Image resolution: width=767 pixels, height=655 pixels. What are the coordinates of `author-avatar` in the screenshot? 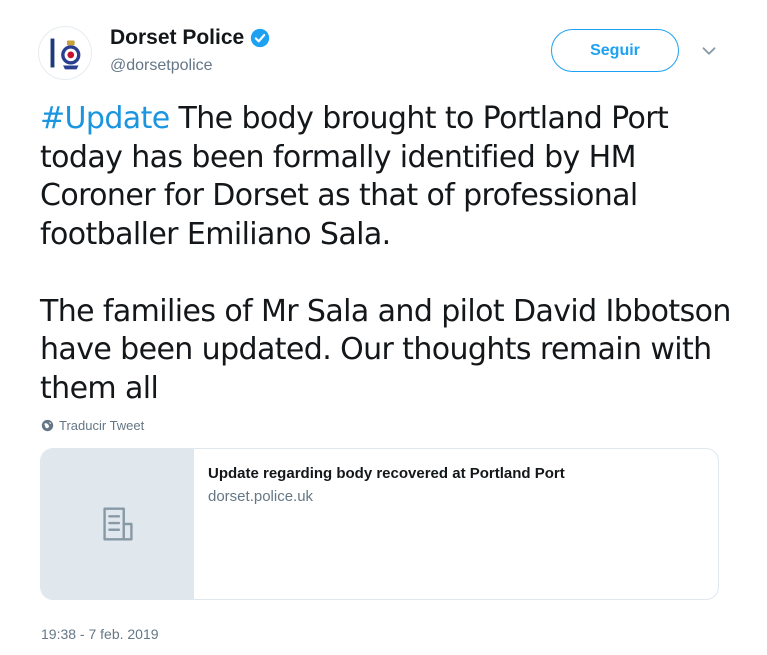 It's located at (65, 53).